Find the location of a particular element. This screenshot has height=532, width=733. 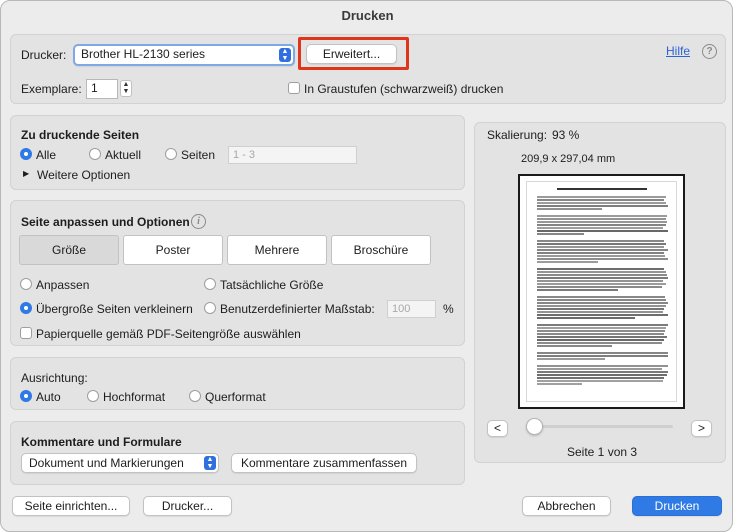

copies-input: 1 is located at coordinates (102, 89).